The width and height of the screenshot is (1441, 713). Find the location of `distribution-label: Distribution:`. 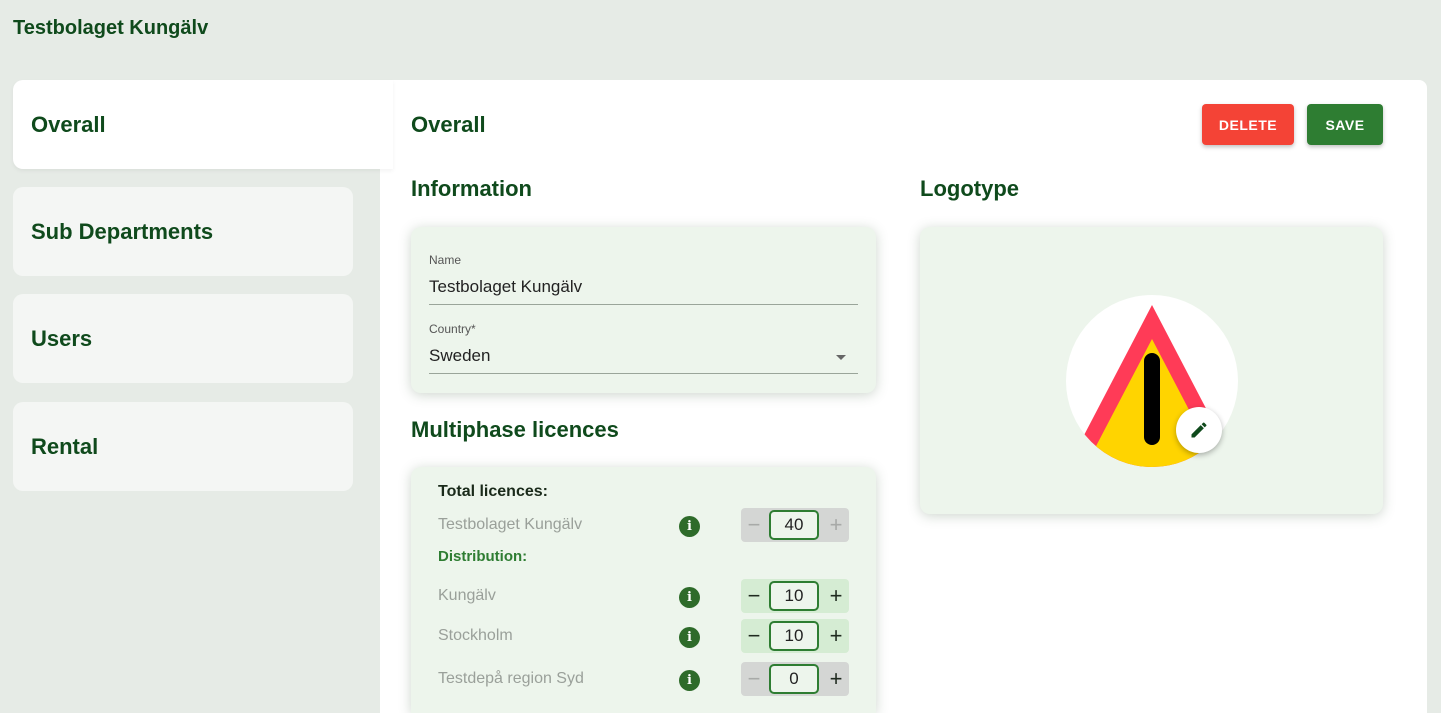

distribution-label: Distribution: is located at coordinates (483, 556).